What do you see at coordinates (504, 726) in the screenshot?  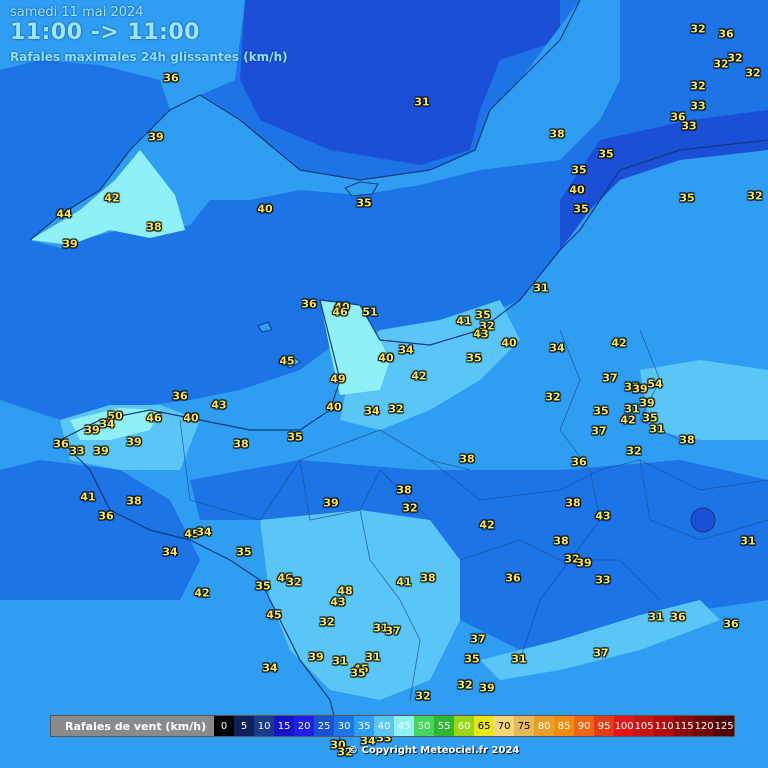 I see `legend-step: 70` at bounding box center [504, 726].